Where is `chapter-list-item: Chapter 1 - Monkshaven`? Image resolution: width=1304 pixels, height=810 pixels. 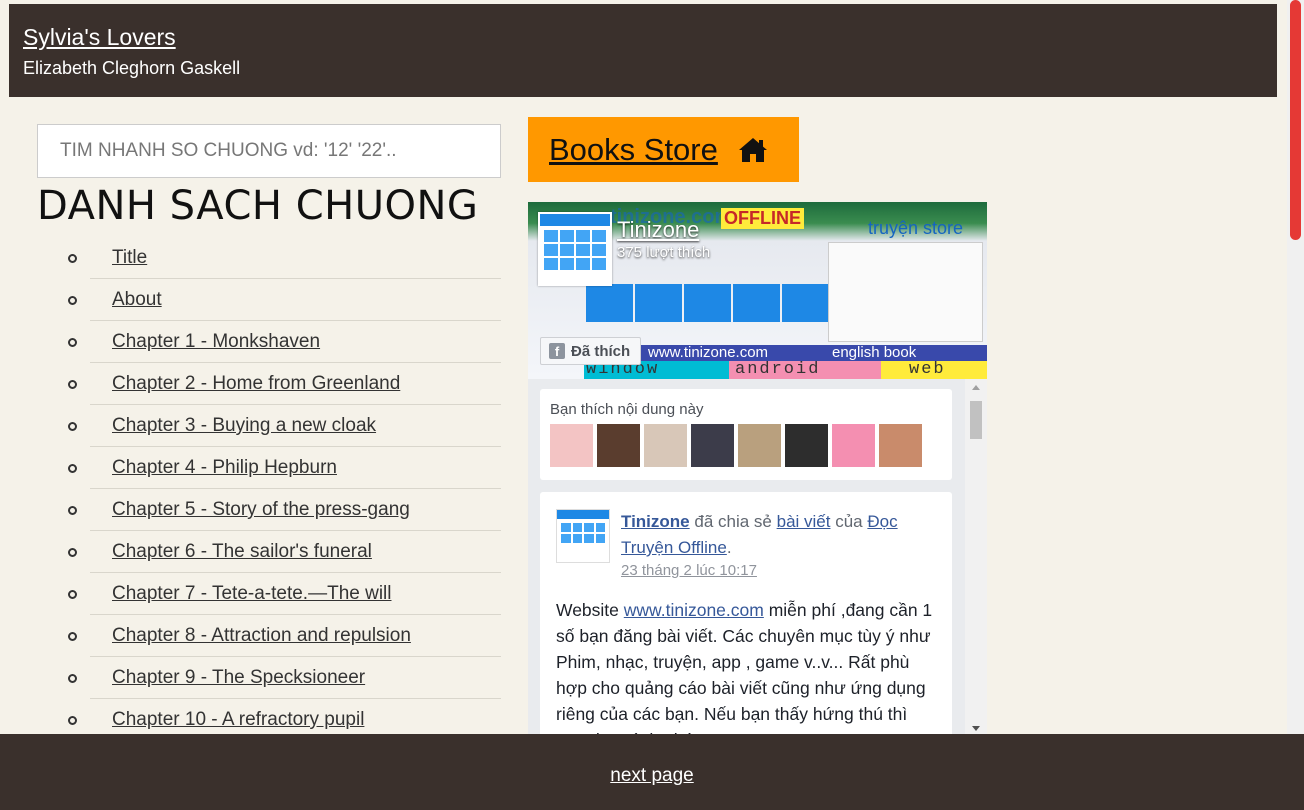 chapter-list-item: Chapter 1 - Monkshaven is located at coordinates (280, 342).